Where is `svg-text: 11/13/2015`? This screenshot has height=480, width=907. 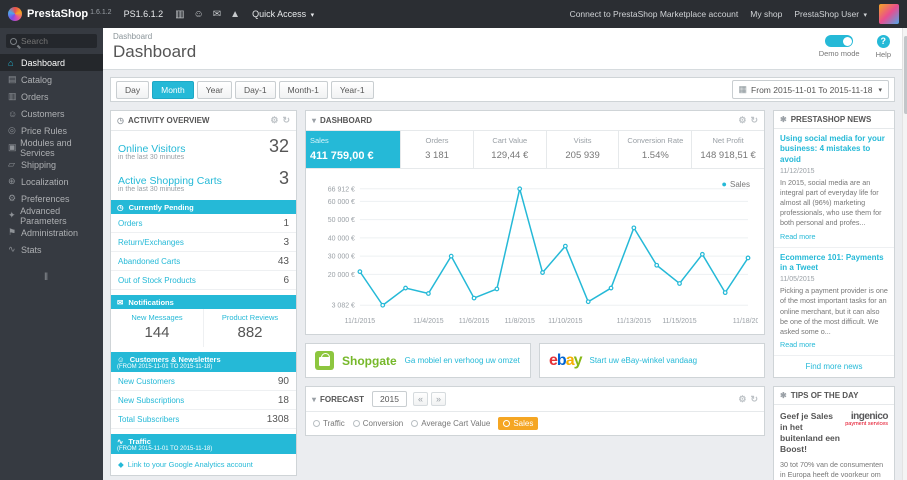
svg-text: 11/13/2015 is located at coordinates (634, 321).